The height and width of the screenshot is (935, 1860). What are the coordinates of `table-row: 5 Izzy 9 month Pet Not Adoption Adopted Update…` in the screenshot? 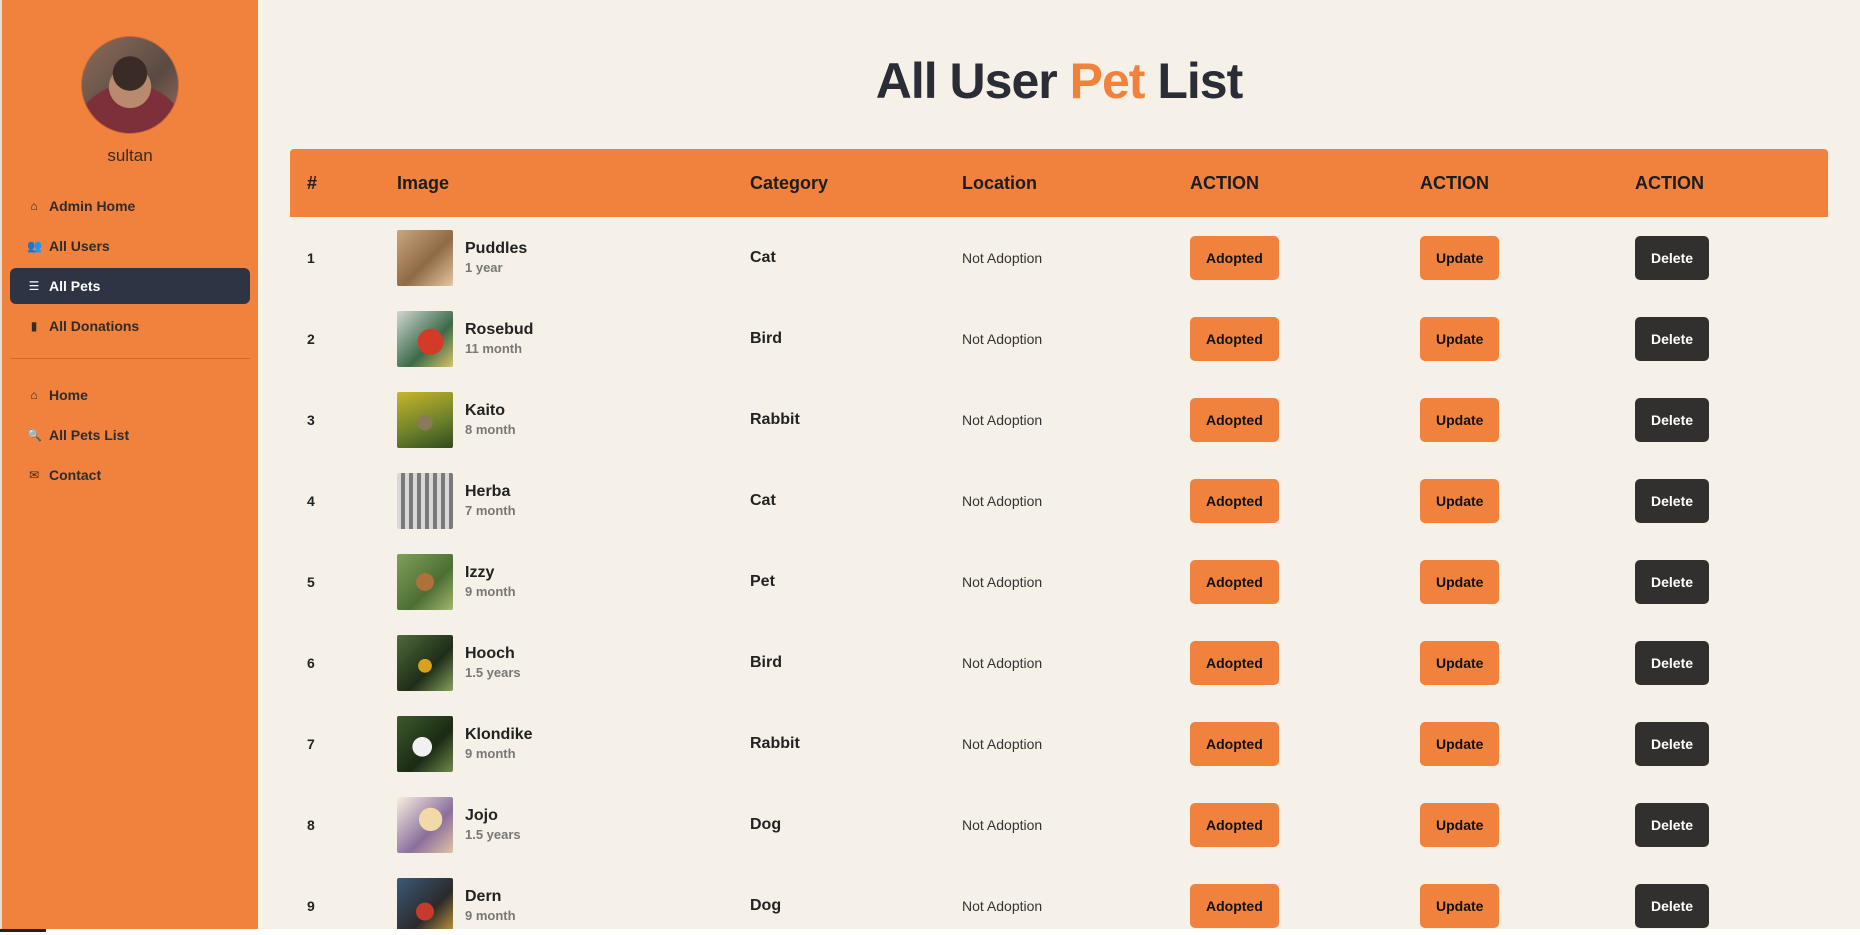 It's located at (1059, 581).